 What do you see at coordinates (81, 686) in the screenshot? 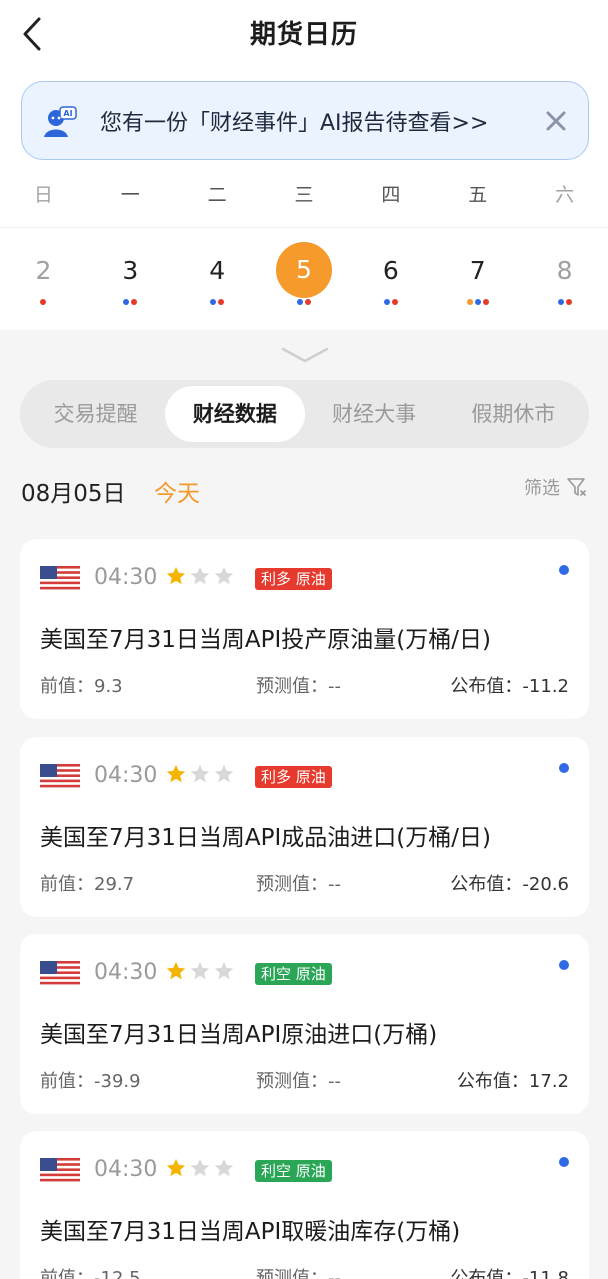
I see `previous-value: 前值：9.3` at bounding box center [81, 686].